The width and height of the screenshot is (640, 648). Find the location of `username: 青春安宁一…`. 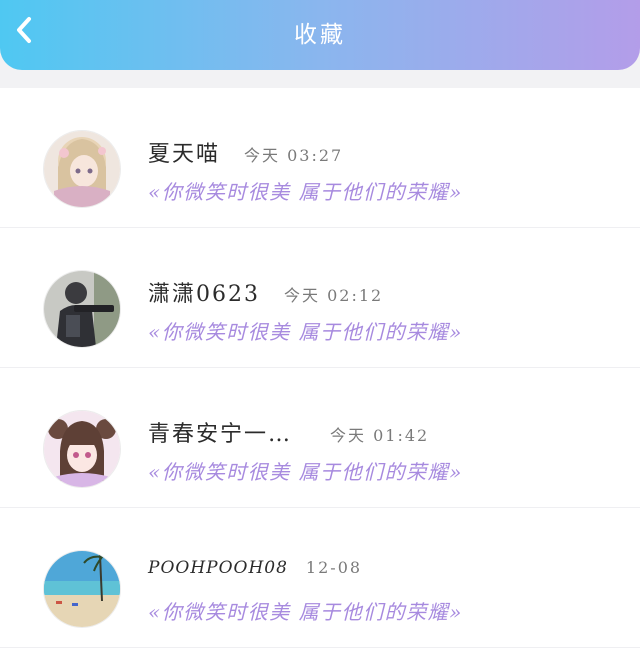

username: 青春安宁一… is located at coordinates (220, 434).